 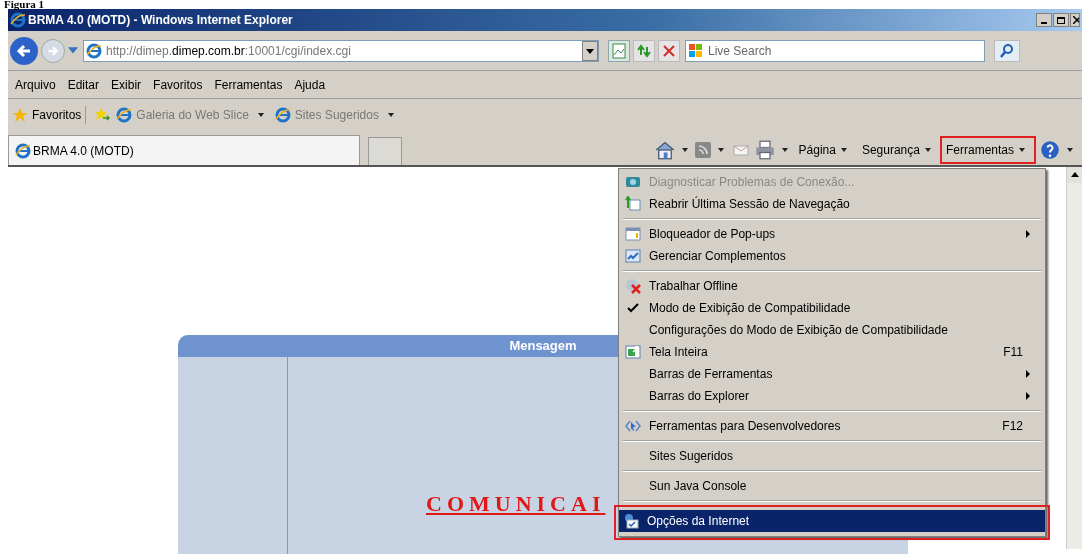 I want to click on menu-item-label: Bloqueador de Pop-ups, so click(x=712, y=234).